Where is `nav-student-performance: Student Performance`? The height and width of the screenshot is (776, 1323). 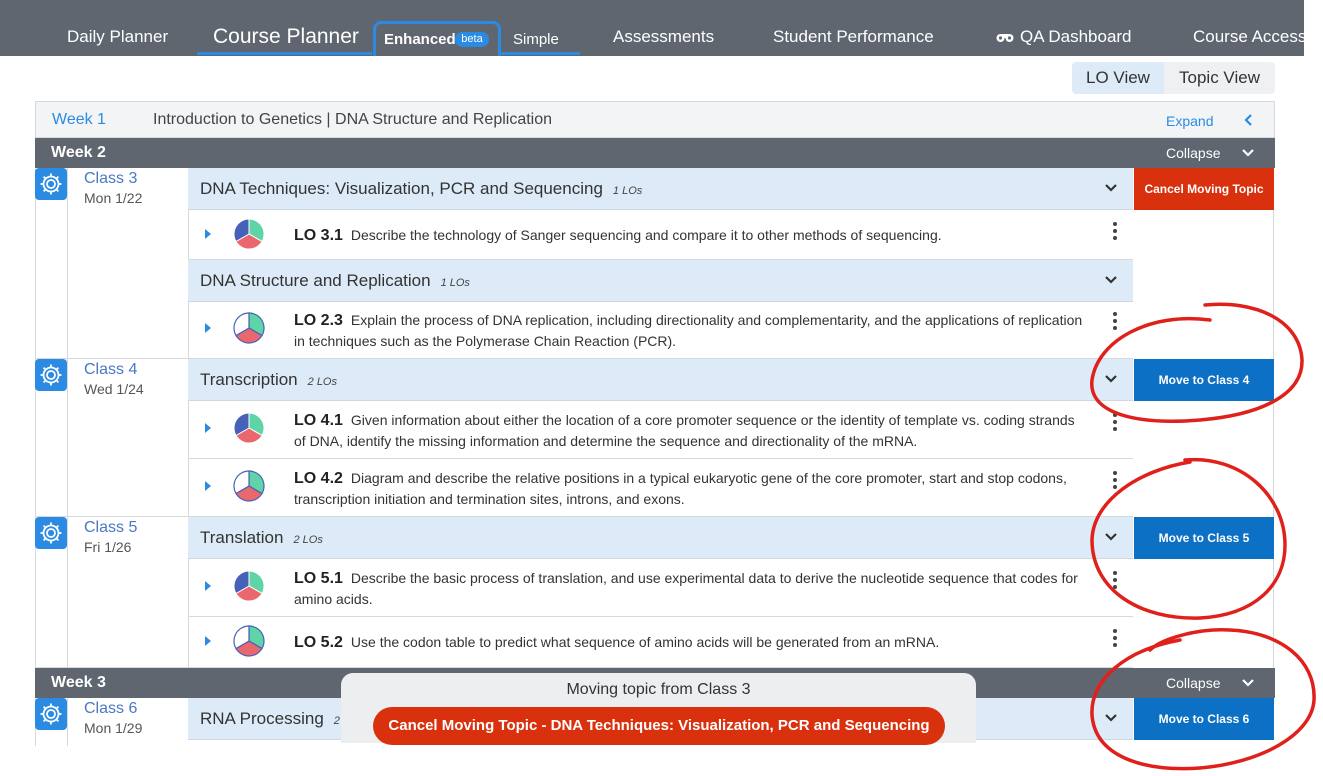 nav-student-performance: Student Performance is located at coordinates (853, 37).